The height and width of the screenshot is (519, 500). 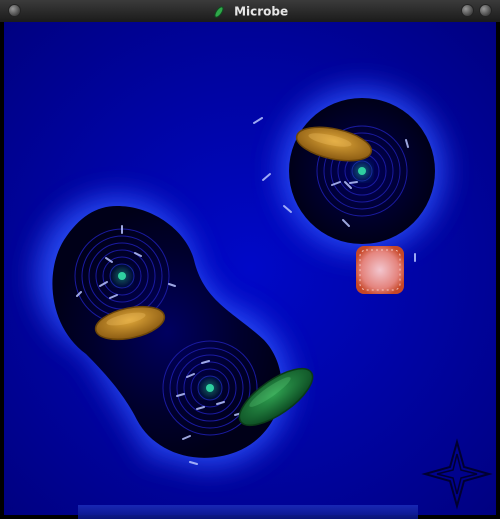 I want to click on window-title-container: Microbe, so click(x=250, y=11).